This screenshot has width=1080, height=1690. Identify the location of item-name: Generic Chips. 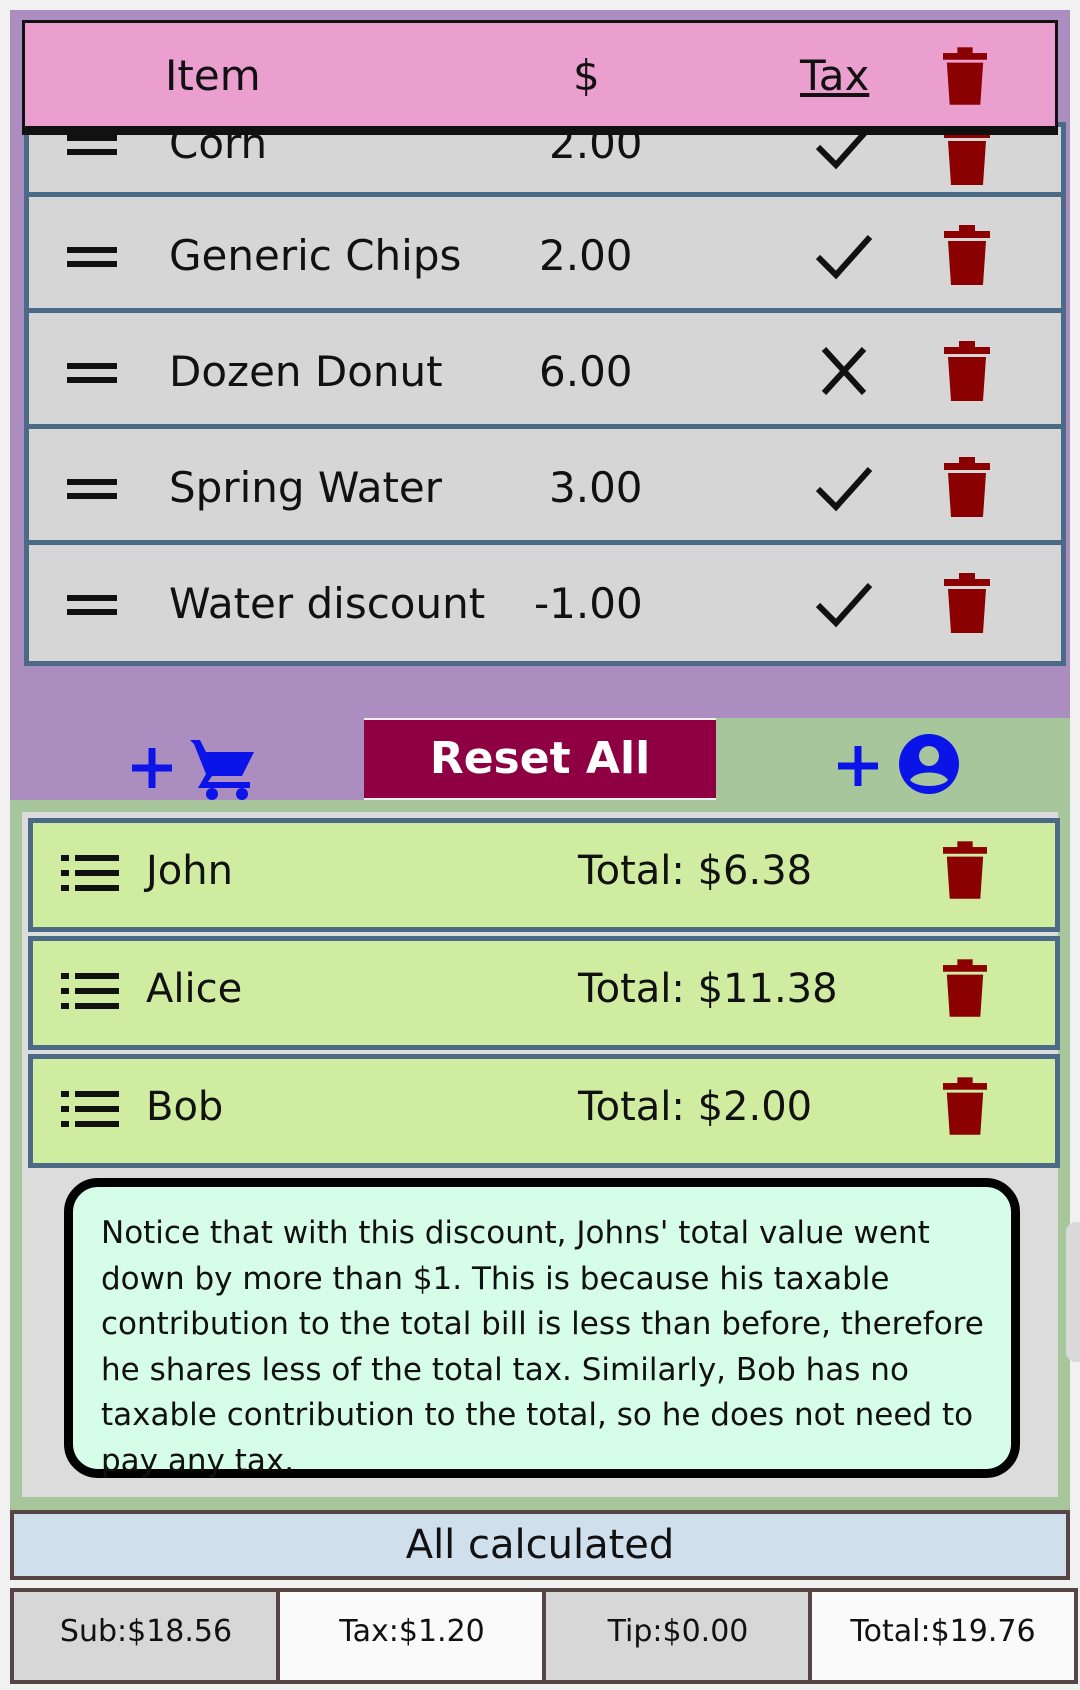
(315, 255).